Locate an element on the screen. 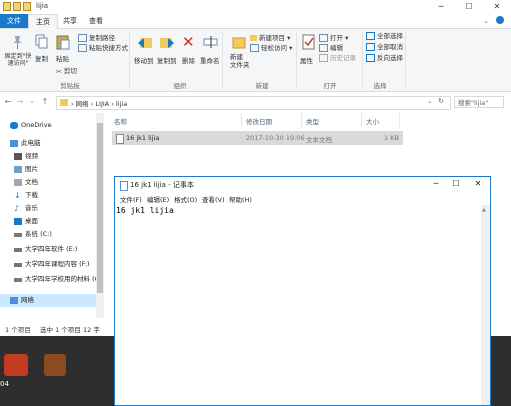 The height and width of the screenshot is (406, 511). copy-path-button: 复制路径 is located at coordinates (96, 38).